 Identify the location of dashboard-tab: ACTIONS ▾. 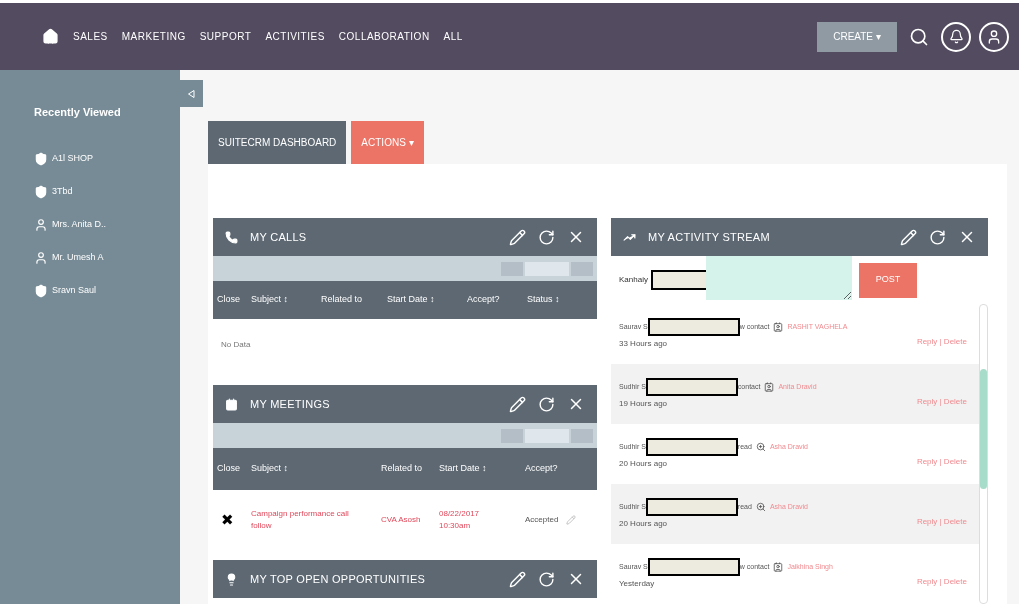
(387, 142).